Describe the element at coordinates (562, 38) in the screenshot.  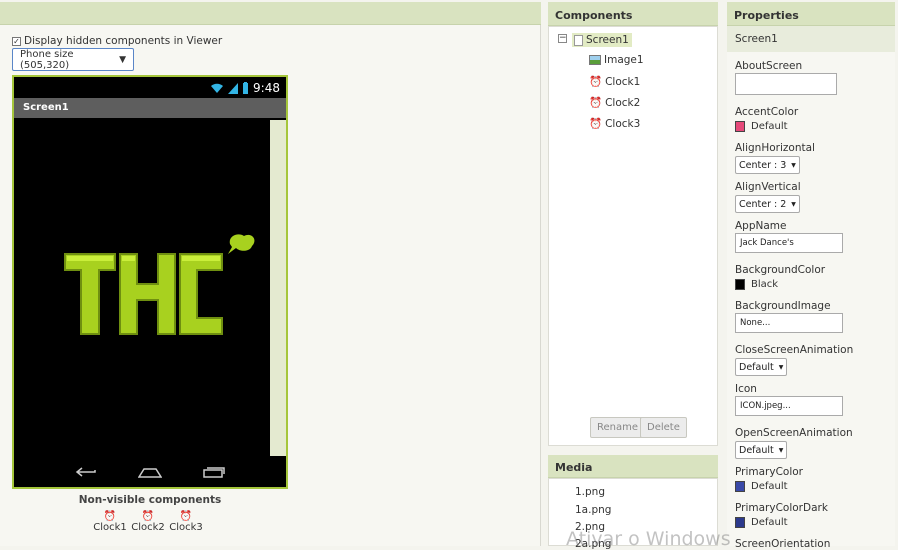
I see `collapse-icon: −` at that location.